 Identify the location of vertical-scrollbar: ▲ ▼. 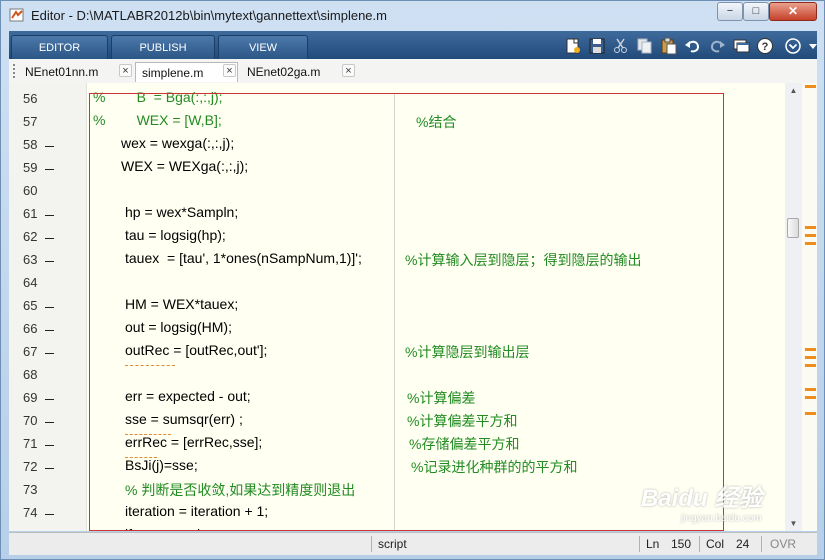
(793, 307).